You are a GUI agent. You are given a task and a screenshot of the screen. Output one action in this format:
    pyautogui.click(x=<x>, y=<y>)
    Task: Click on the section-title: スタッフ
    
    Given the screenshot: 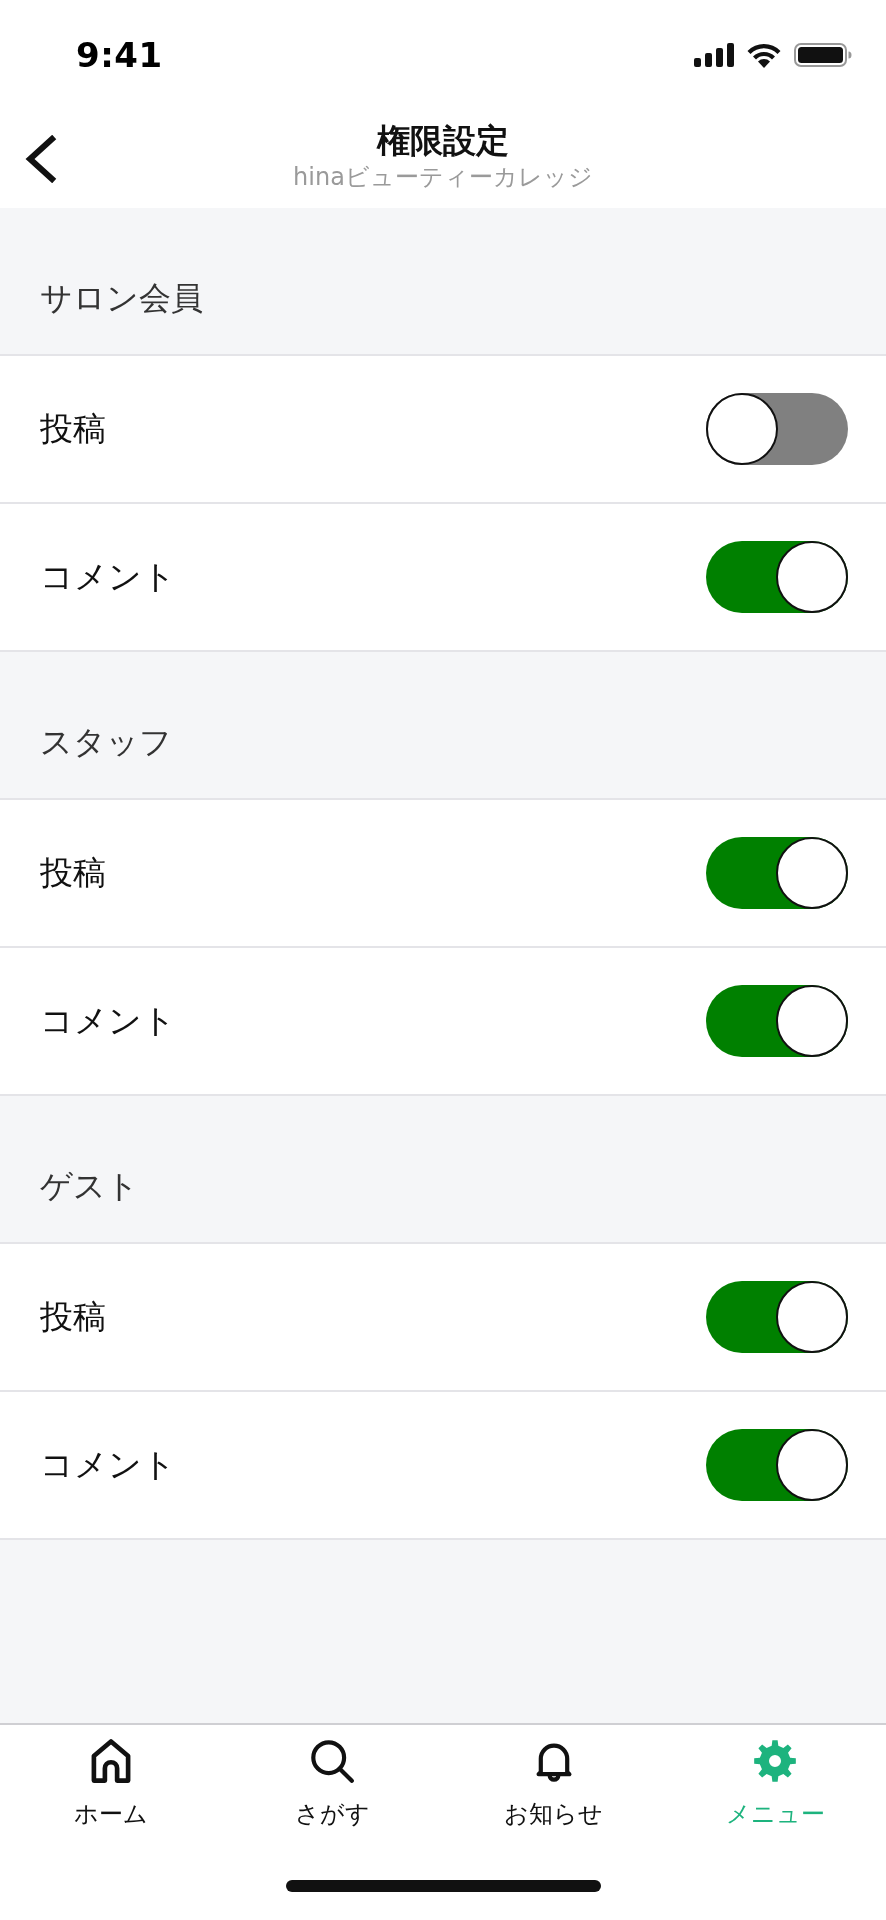 What is the action you would take?
    pyautogui.click(x=106, y=742)
    